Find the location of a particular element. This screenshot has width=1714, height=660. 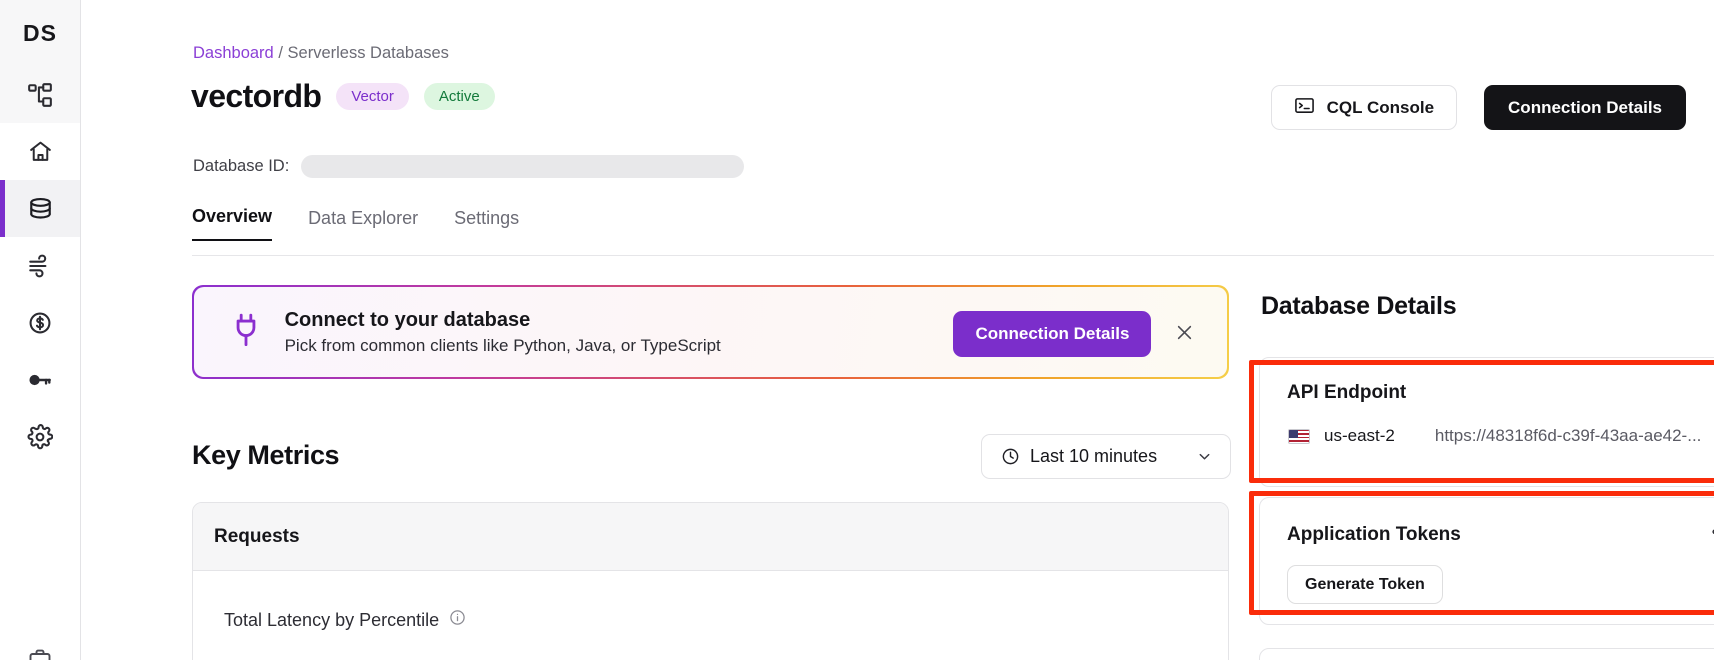

additional-details-card is located at coordinates (1486, 654).